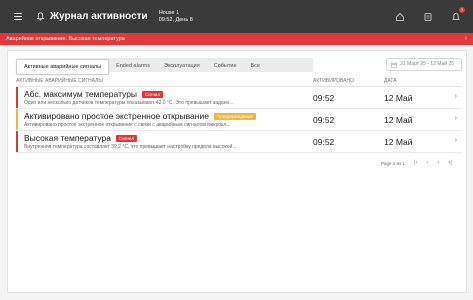  I want to click on column-header-activated: АКТИВИРОВАНО, so click(333, 81).